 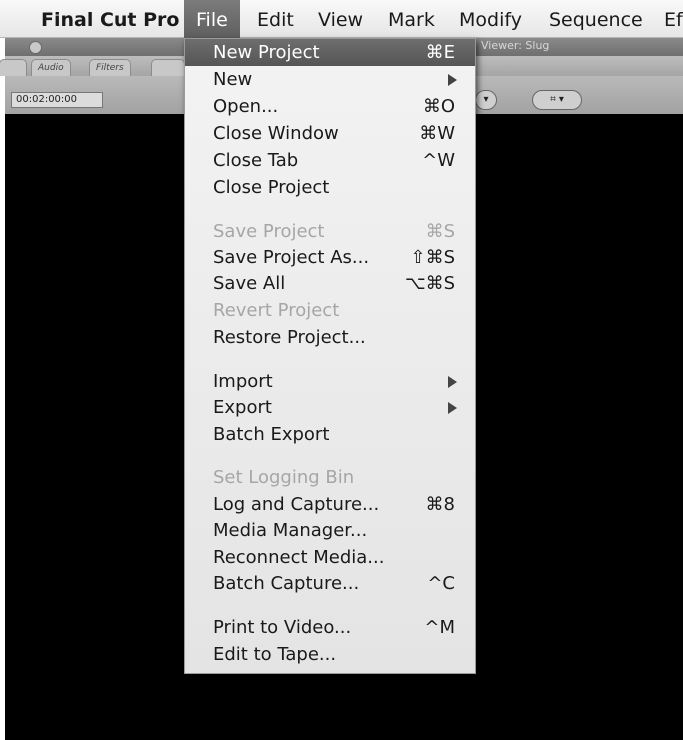 What do you see at coordinates (437, 133) in the screenshot?
I see `menu-item-shortcut: ⌘W` at bounding box center [437, 133].